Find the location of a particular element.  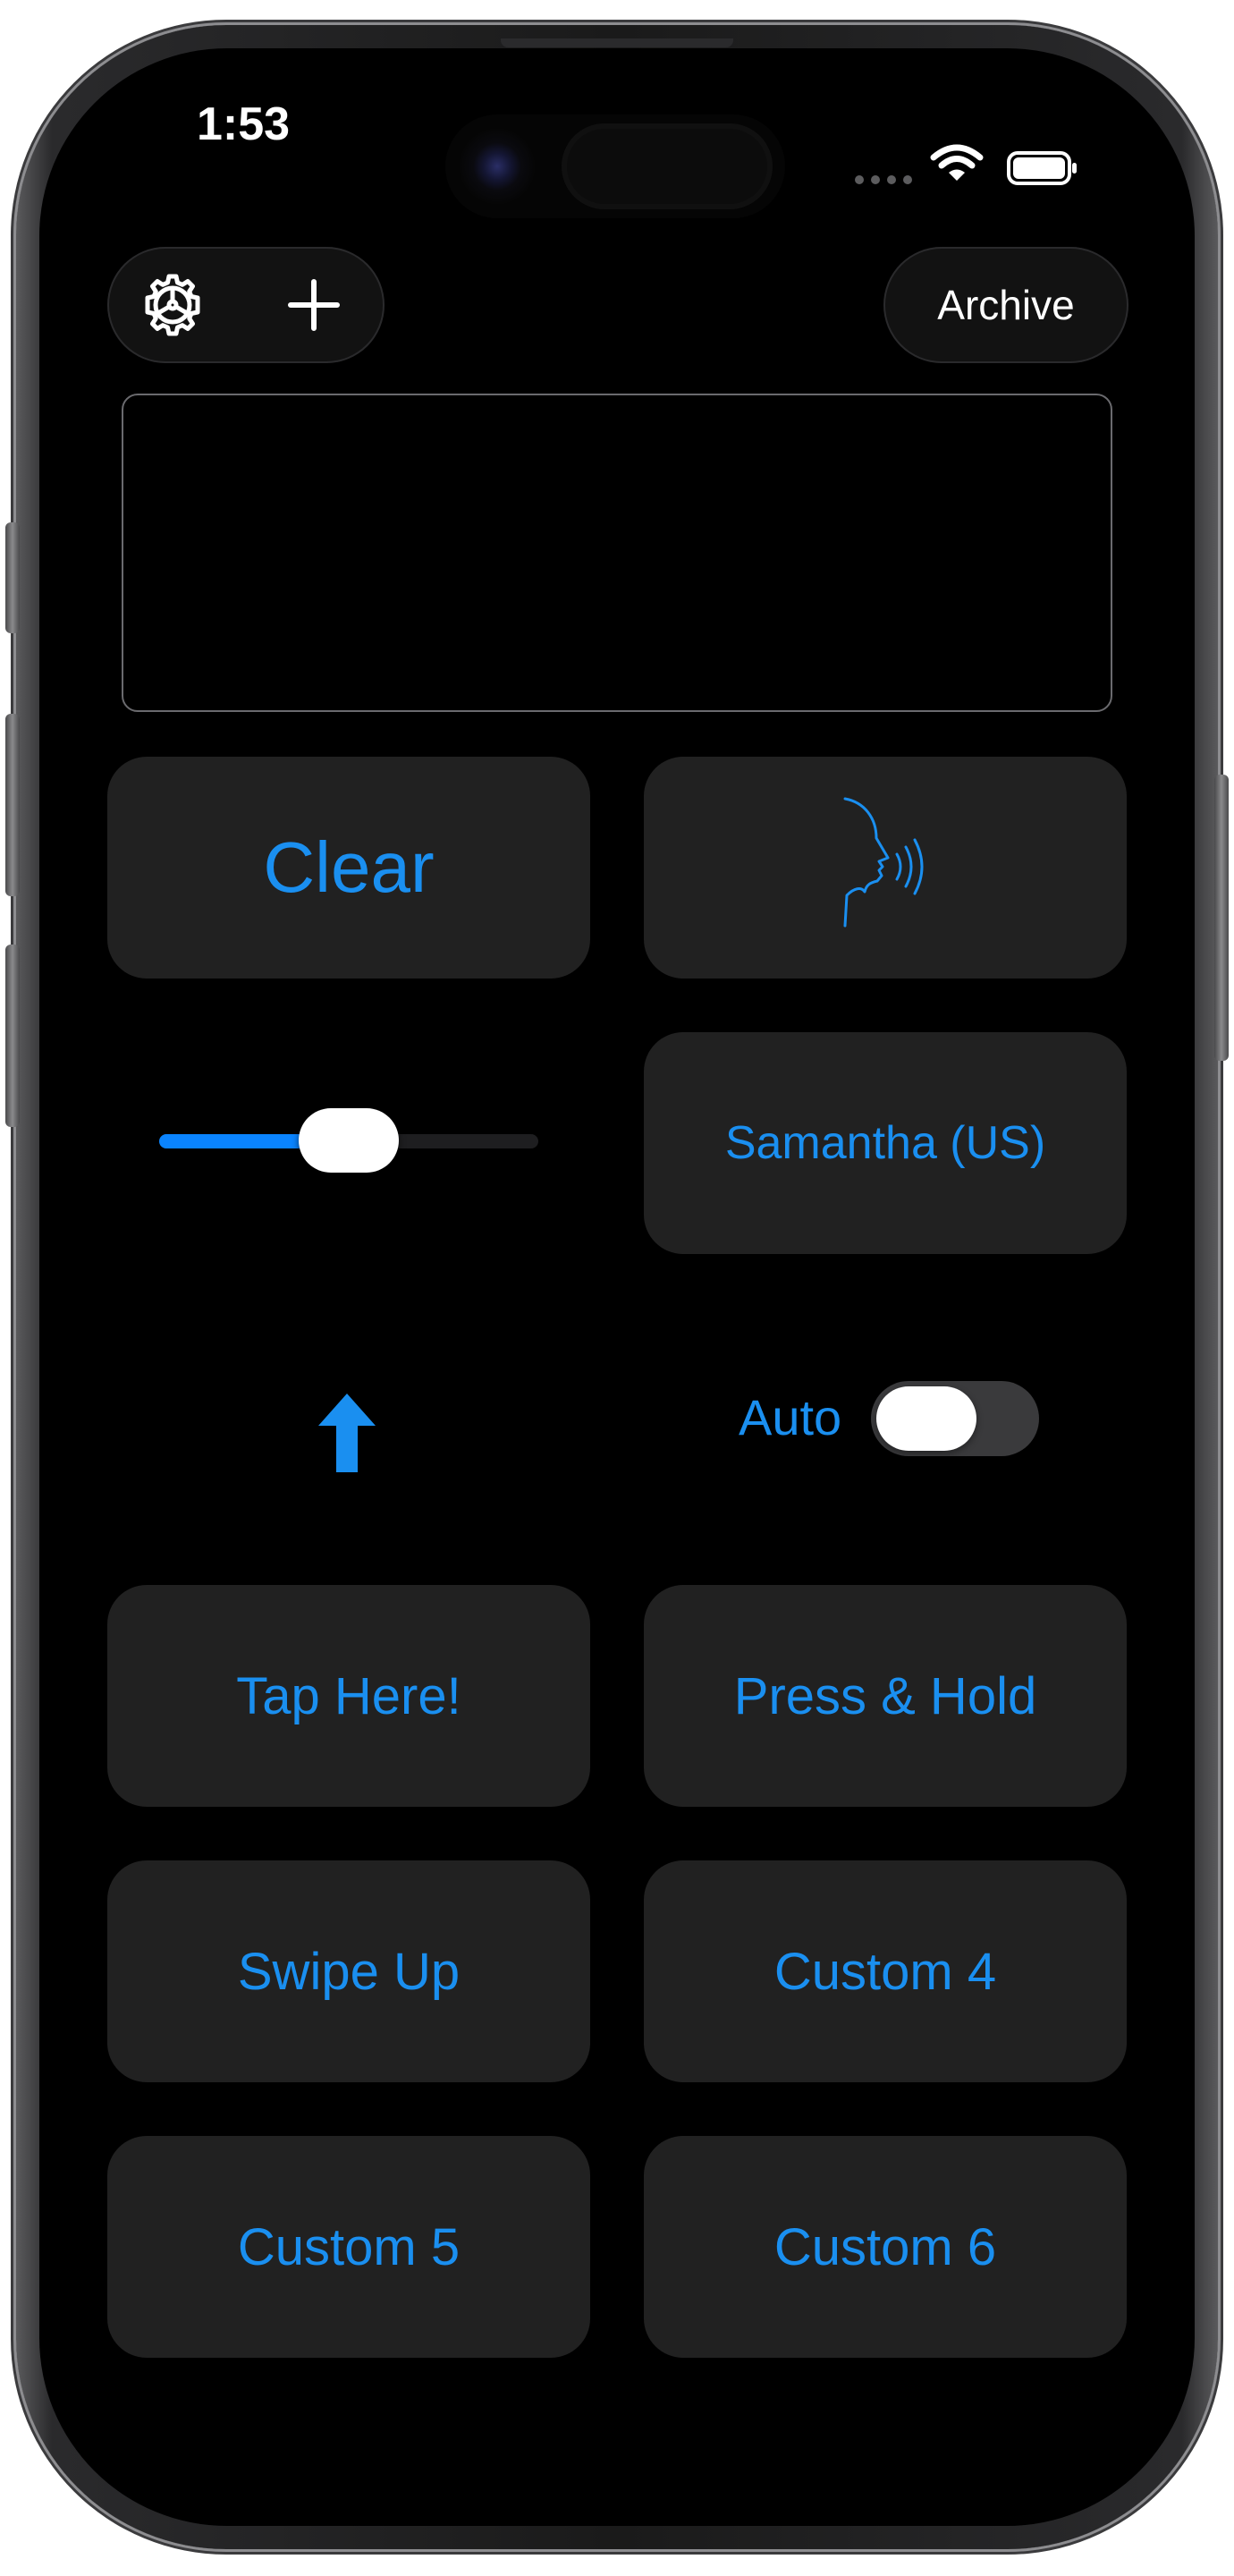

island-sensor is located at coordinates (667, 166).